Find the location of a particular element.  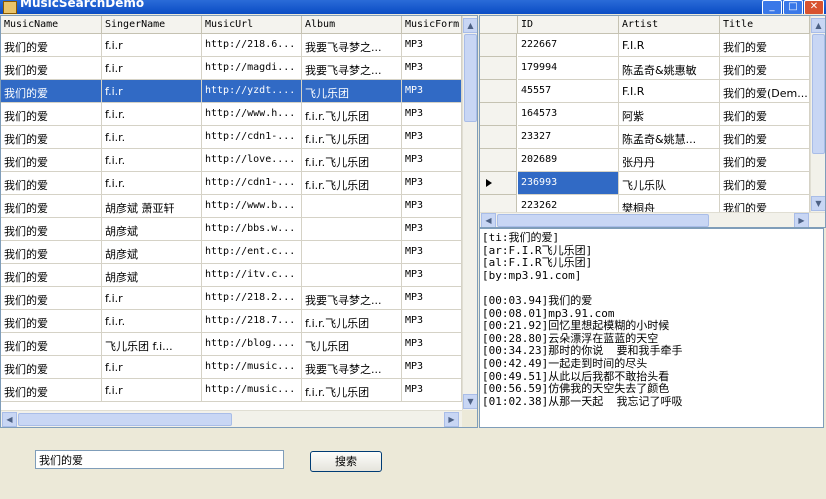

search-input is located at coordinates (159, 459).